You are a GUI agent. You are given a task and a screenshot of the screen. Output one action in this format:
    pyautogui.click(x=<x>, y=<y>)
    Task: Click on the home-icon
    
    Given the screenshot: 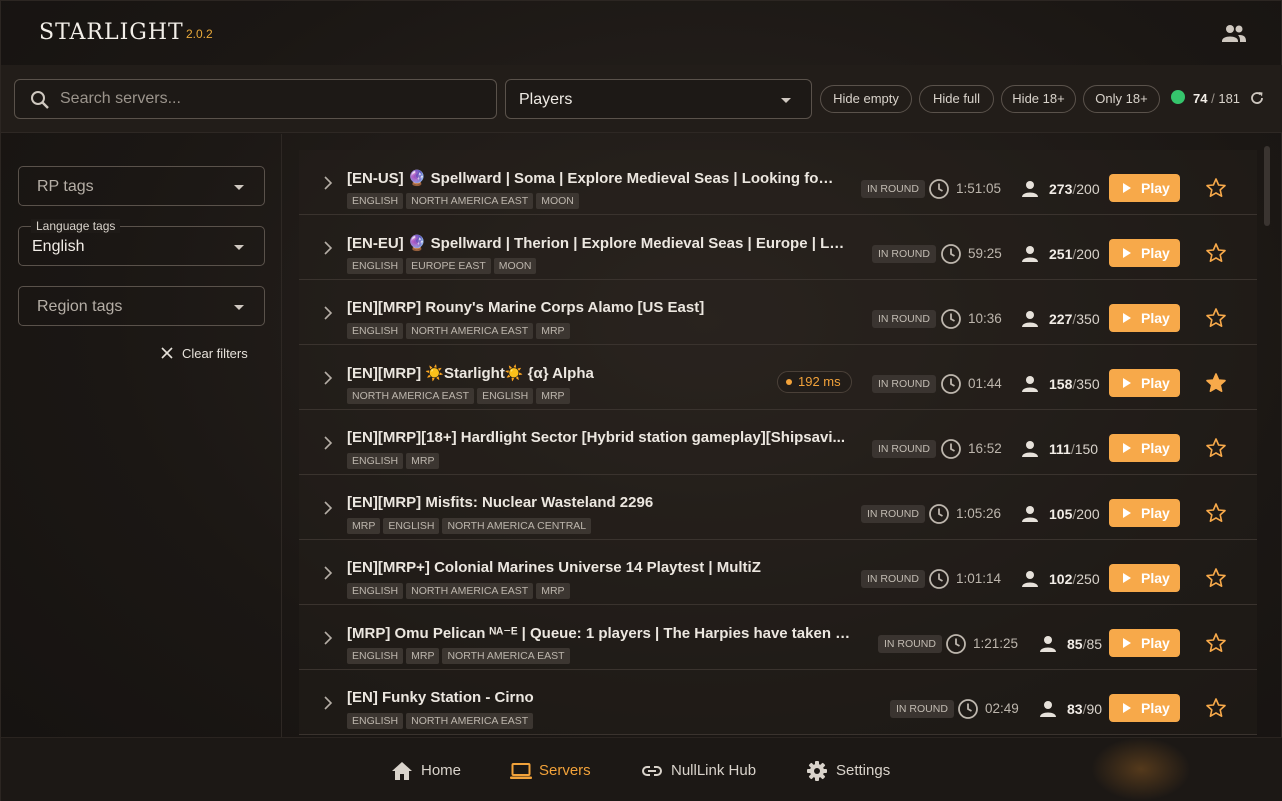 What is the action you would take?
    pyautogui.click(x=402, y=771)
    